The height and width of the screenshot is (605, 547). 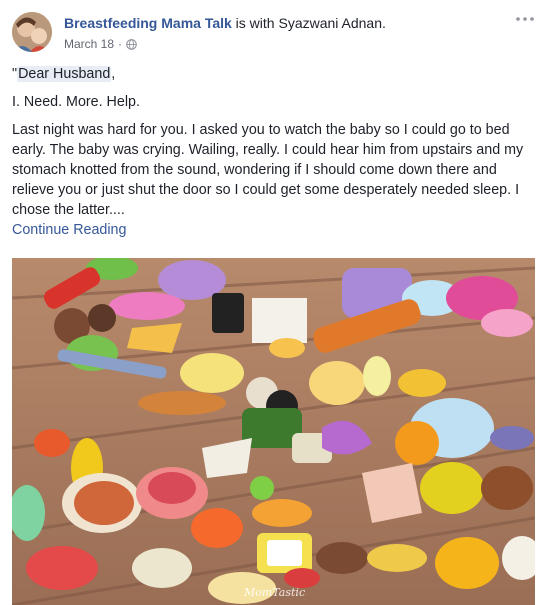 What do you see at coordinates (32, 32) in the screenshot?
I see `page-avatar` at bounding box center [32, 32].